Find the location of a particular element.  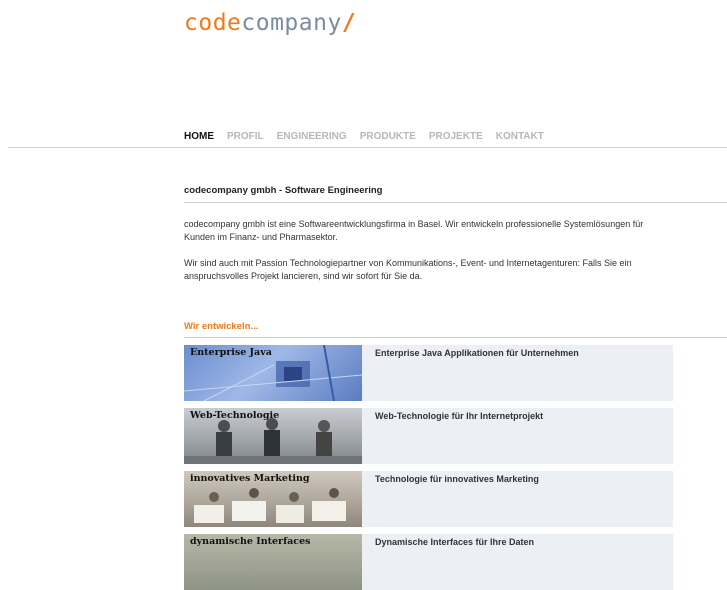

intro-divider is located at coordinates (455, 202).